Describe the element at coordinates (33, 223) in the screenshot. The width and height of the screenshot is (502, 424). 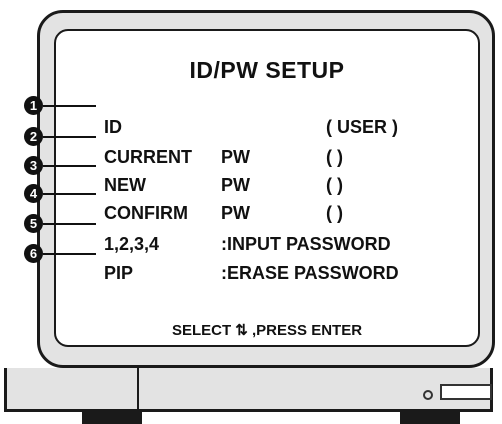
I see `callout-marker-5: 5` at that location.